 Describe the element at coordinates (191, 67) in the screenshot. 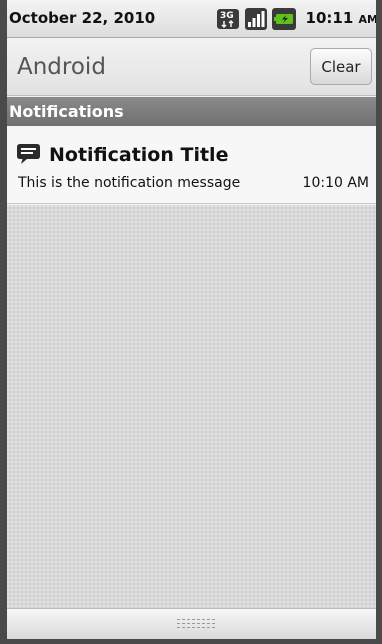

I see `notification-header: Android Clear` at that location.